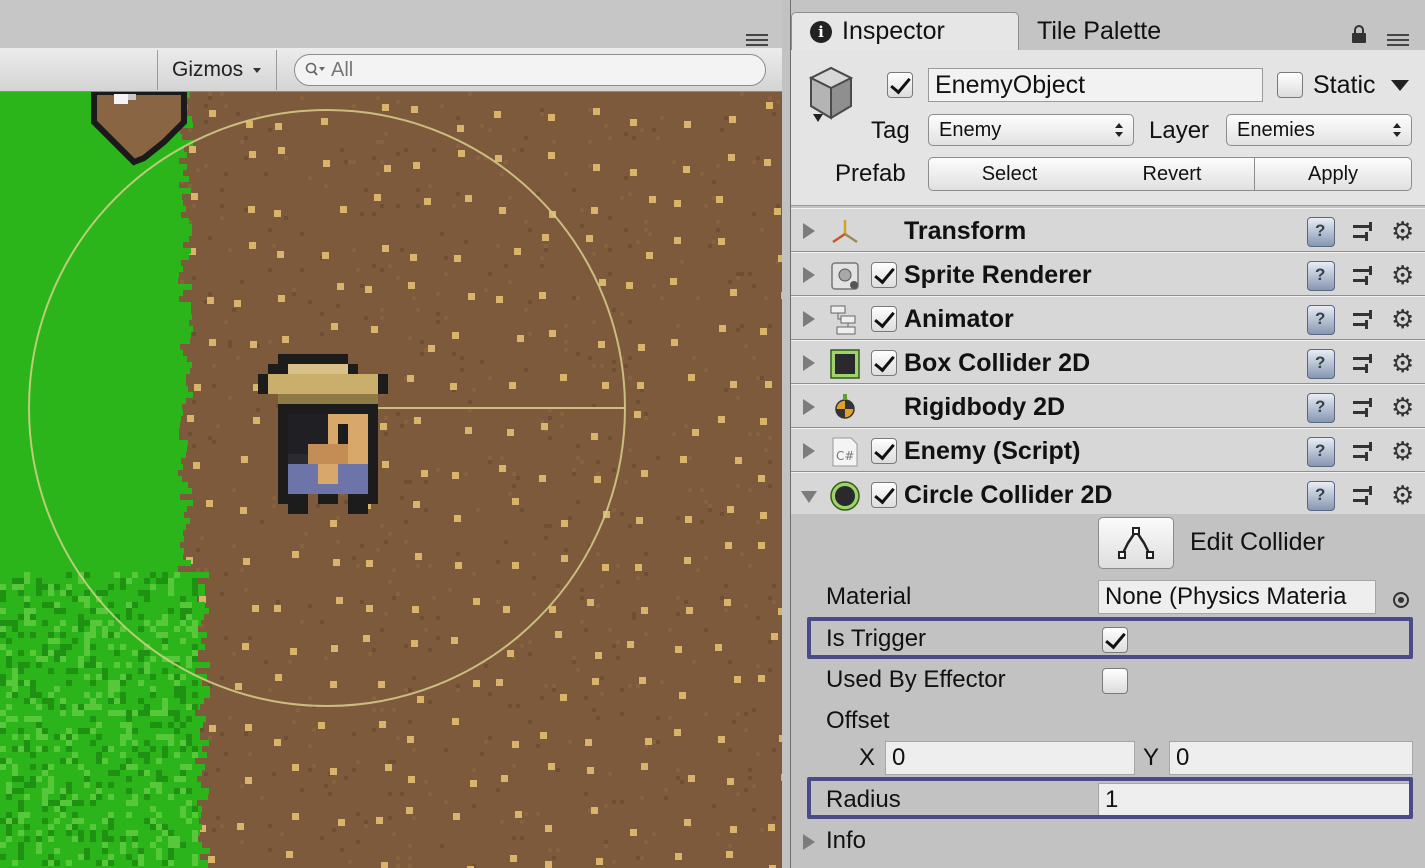 The image size is (1425, 868). Describe the element at coordinates (1108, 450) in the screenshot. I see `component-enemy-script: C# Enemy (Script) ⚙` at that location.